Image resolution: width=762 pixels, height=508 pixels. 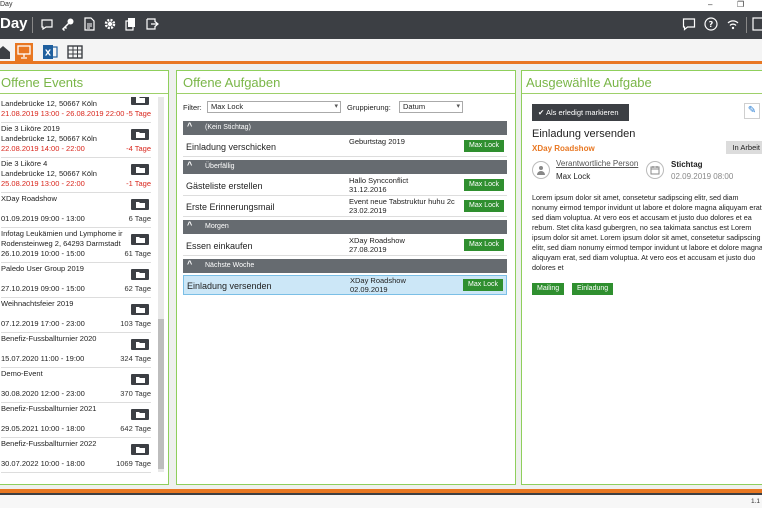 What do you see at coordinates (733, 24) in the screenshot?
I see `wifi-icon` at bounding box center [733, 24].